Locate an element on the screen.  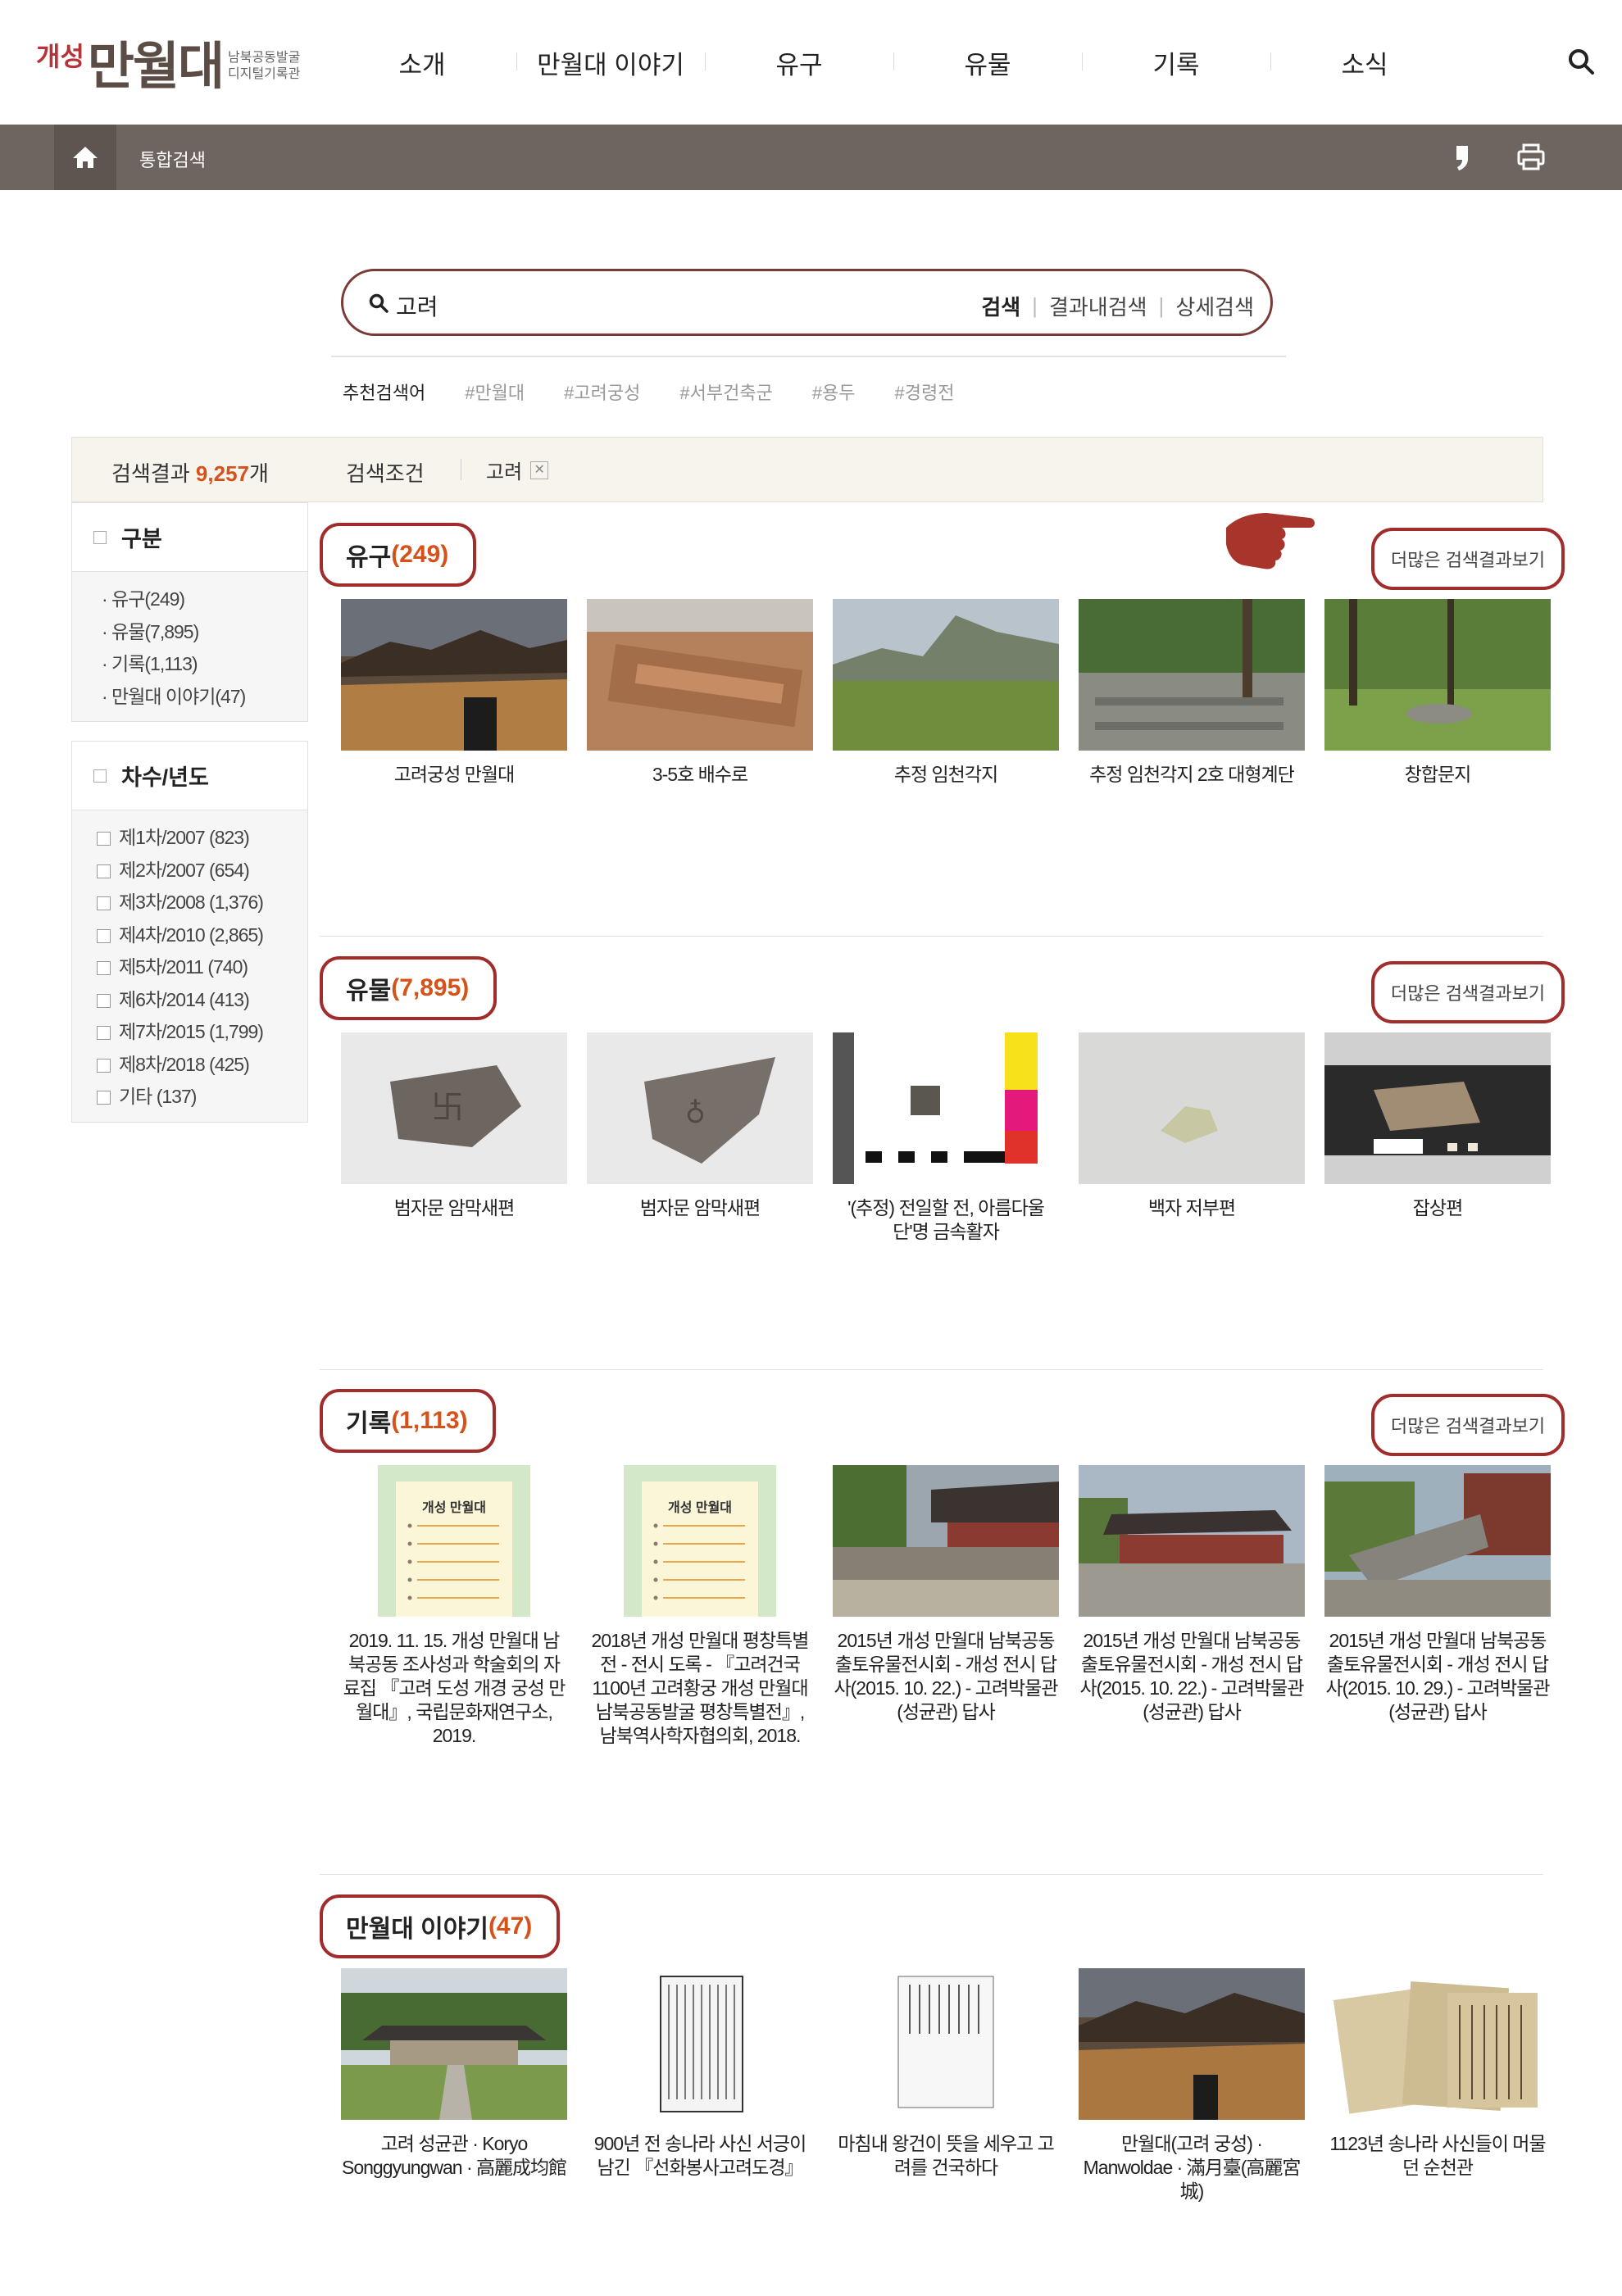
result-caption: 잡상편 is located at coordinates (1437, 1208).